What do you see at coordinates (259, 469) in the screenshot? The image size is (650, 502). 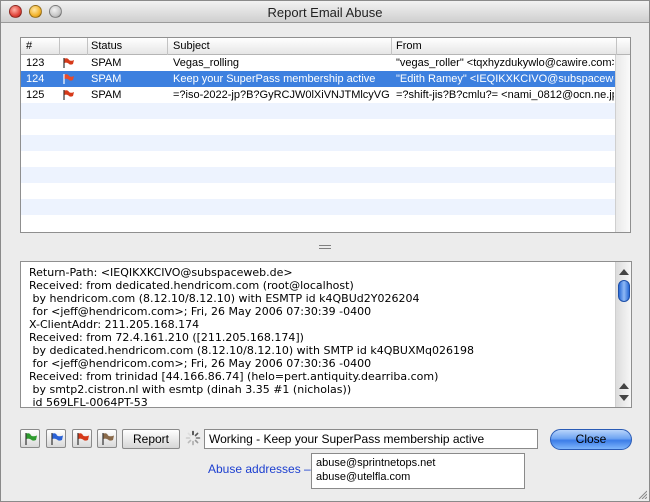 I see `abuse-addresses-label: Abuse addresses –` at bounding box center [259, 469].